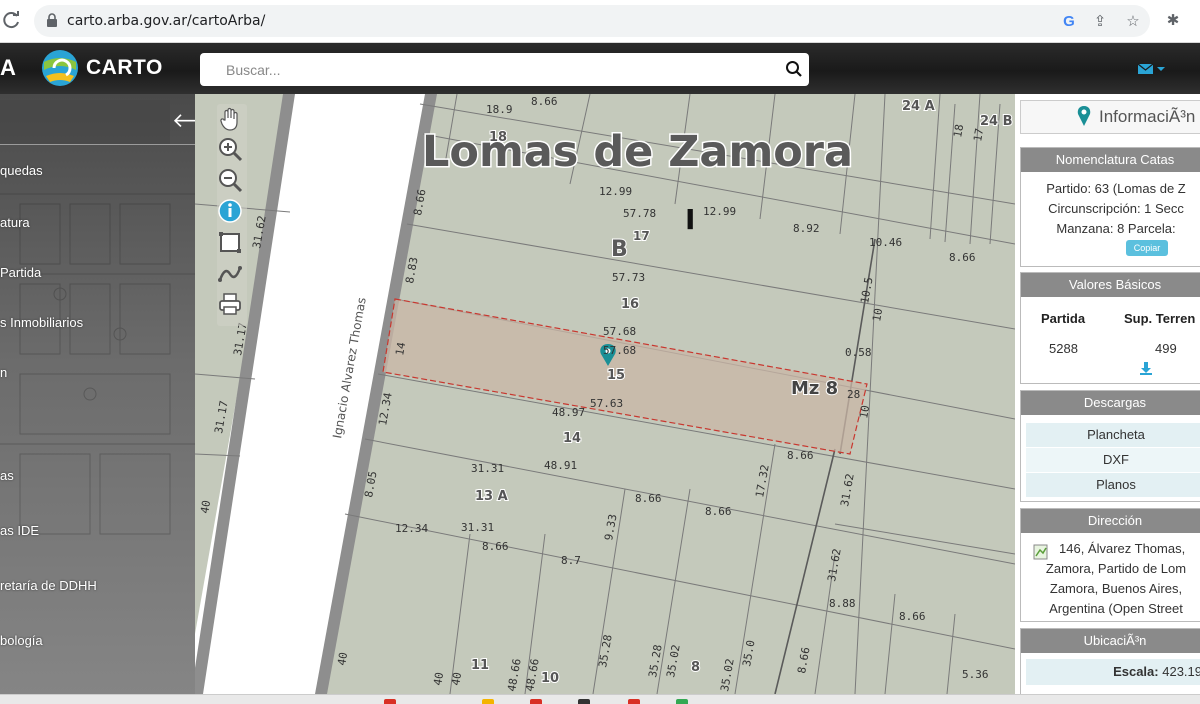 This screenshot has width=1200, height=704. What do you see at coordinates (918, 106) in the screenshot?
I see `parcel-number: 24 A` at bounding box center [918, 106].